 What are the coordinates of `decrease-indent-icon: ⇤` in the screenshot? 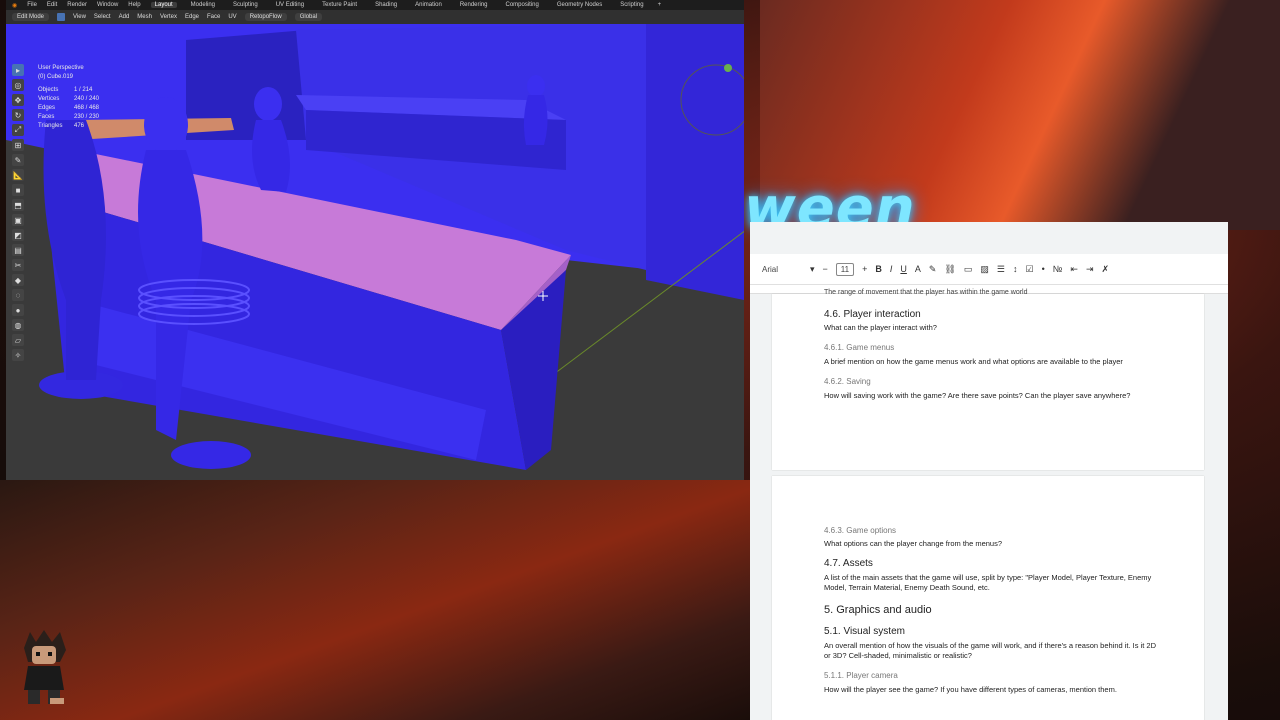 It's located at (1074, 269).